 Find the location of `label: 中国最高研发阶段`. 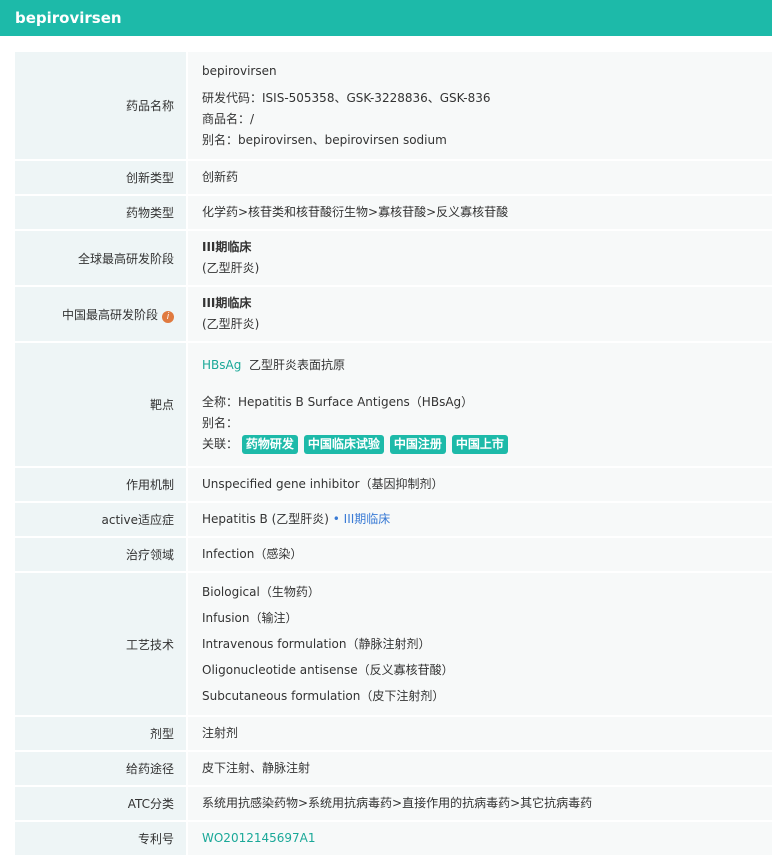

label: 中国最高研发阶段 is located at coordinates (109, 314).